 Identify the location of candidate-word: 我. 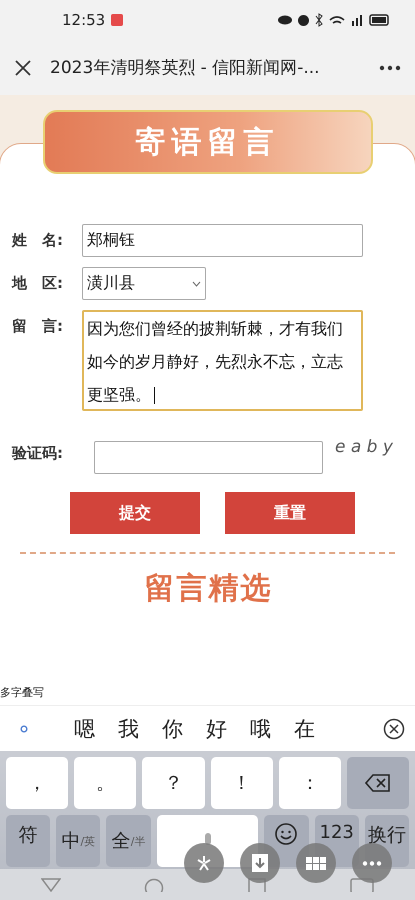
(128, 728).